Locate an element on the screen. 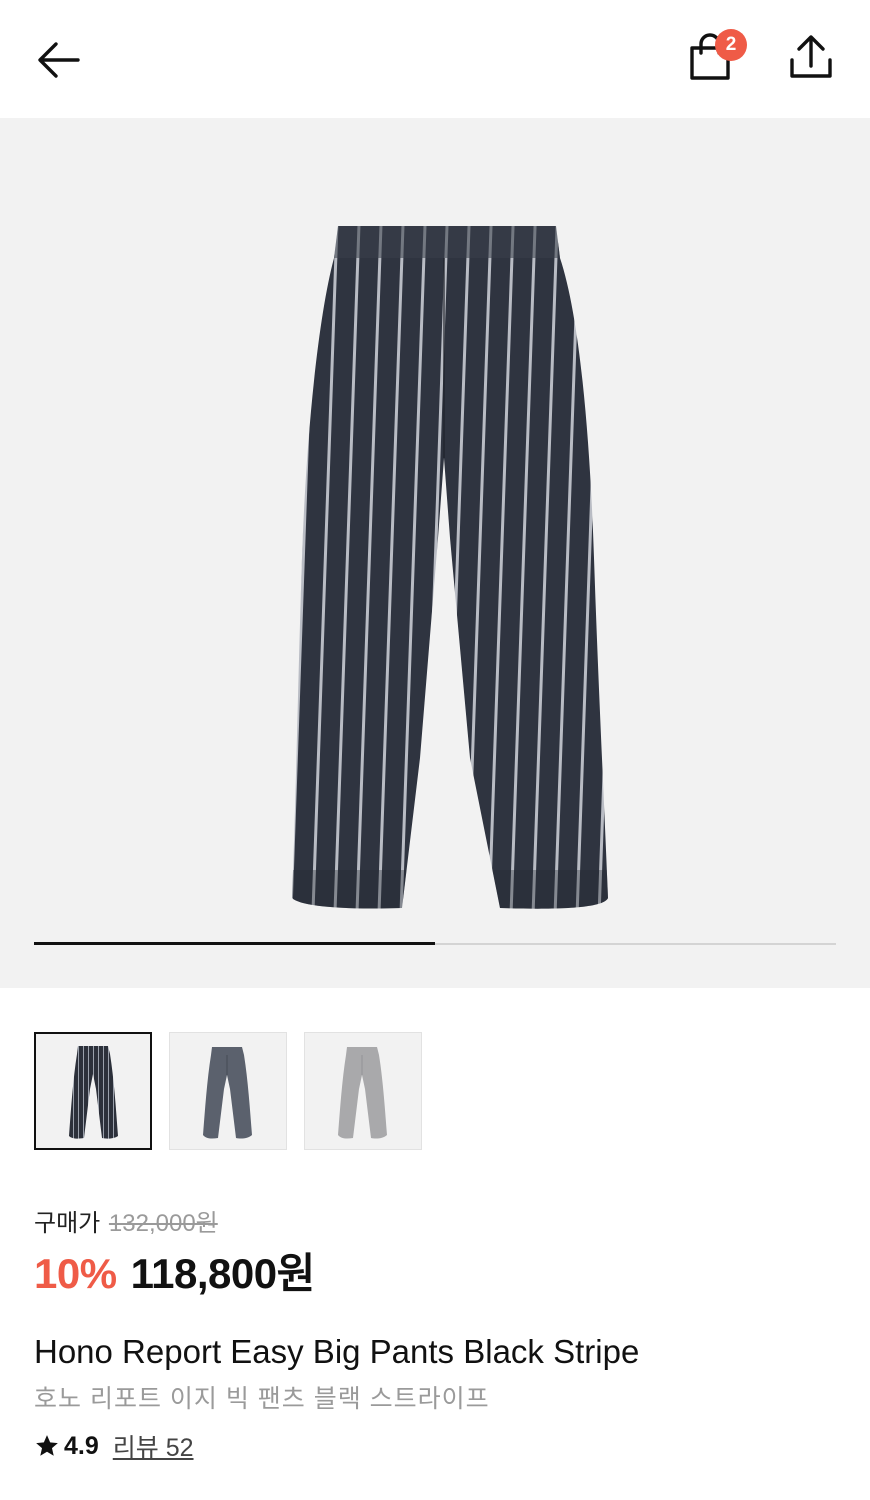  share-upload-icon is located at coordinates (811, 56).